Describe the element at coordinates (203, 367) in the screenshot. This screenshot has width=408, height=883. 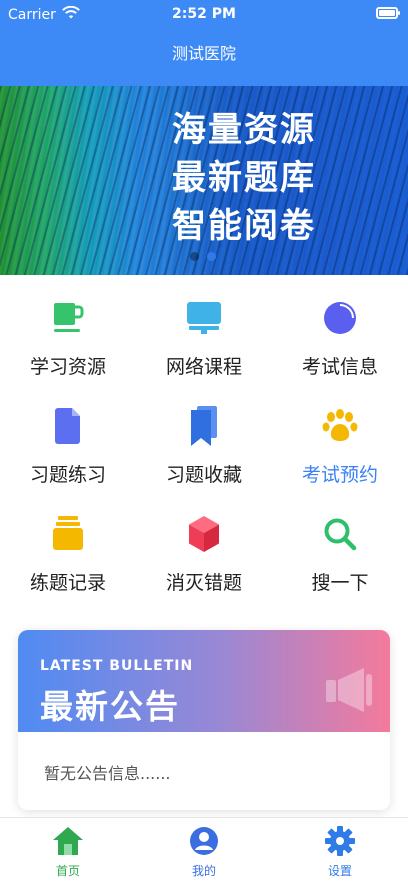
I see `menu-item-label: 网络课程` at that location.